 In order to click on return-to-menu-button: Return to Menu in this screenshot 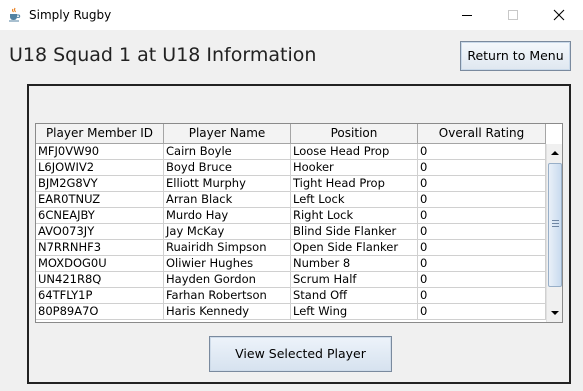, I will do `click(515, 56)`.